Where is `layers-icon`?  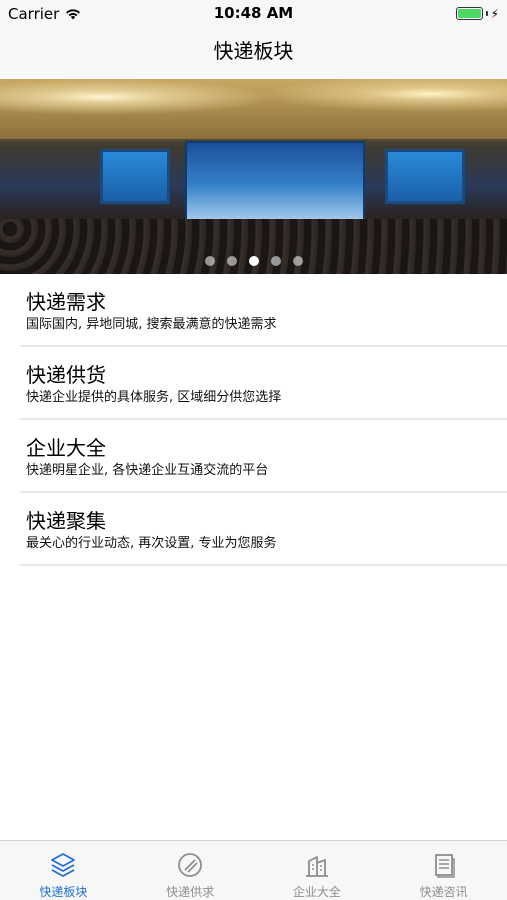 layers-icon is located at coordinates (63, 865).